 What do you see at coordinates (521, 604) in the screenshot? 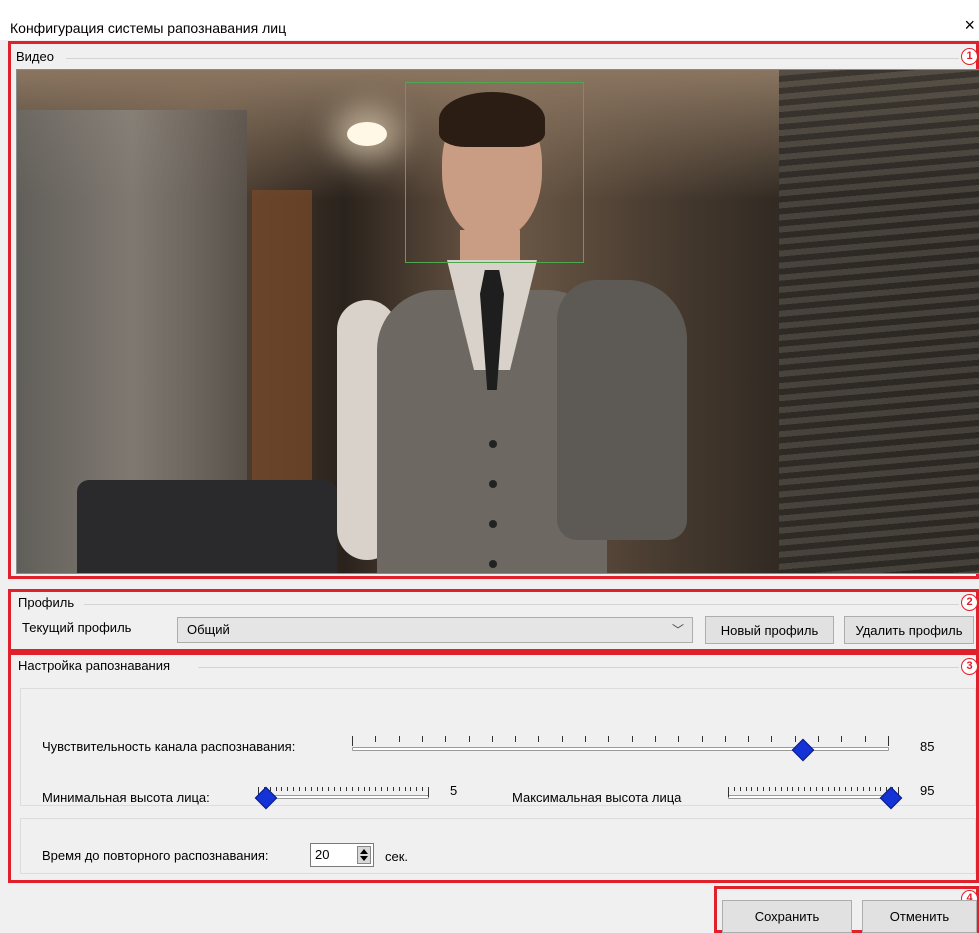
I see `profile-group-line` at bounding box center [521, 604].